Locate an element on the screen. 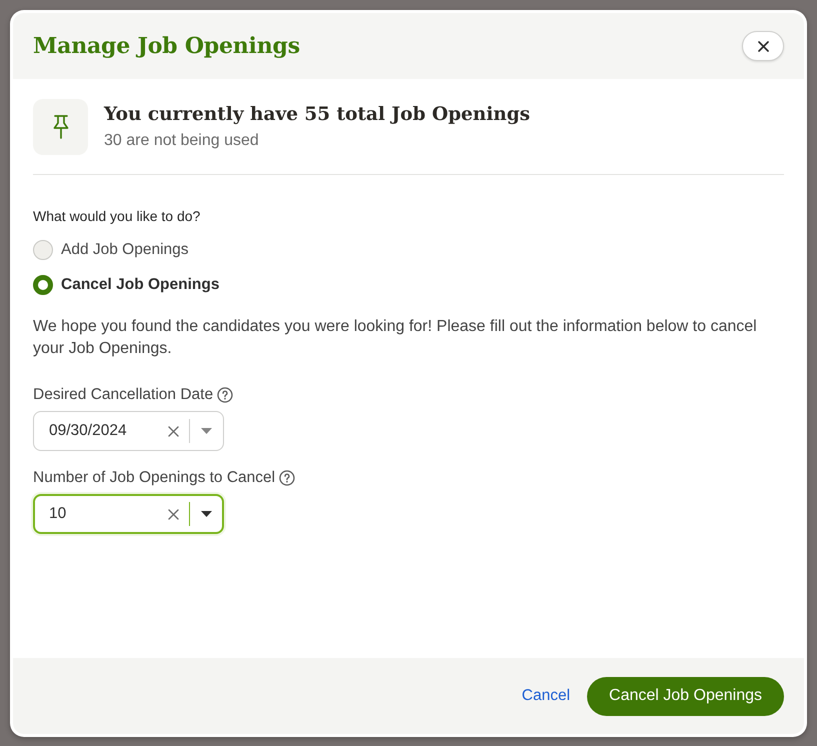  pin-icon is located at coordinates (60, 127).